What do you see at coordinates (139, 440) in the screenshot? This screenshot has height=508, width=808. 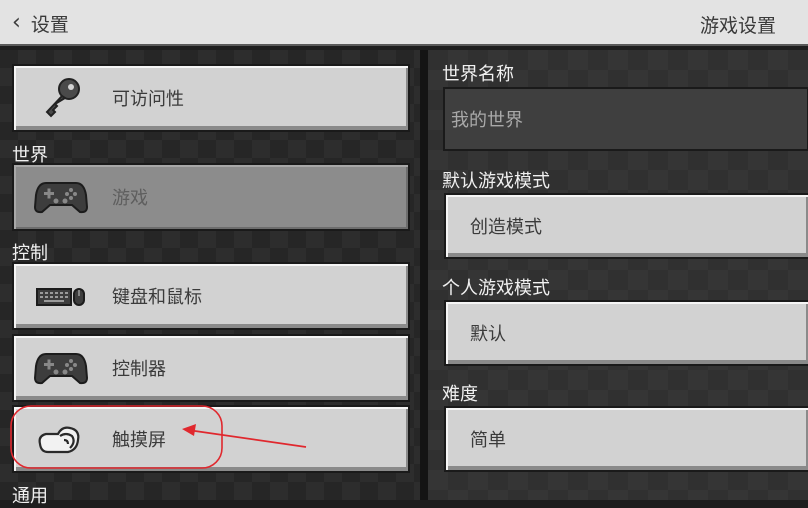 I see `sidebar-item-label: 触摸屏` at bounding box center [139, 440].